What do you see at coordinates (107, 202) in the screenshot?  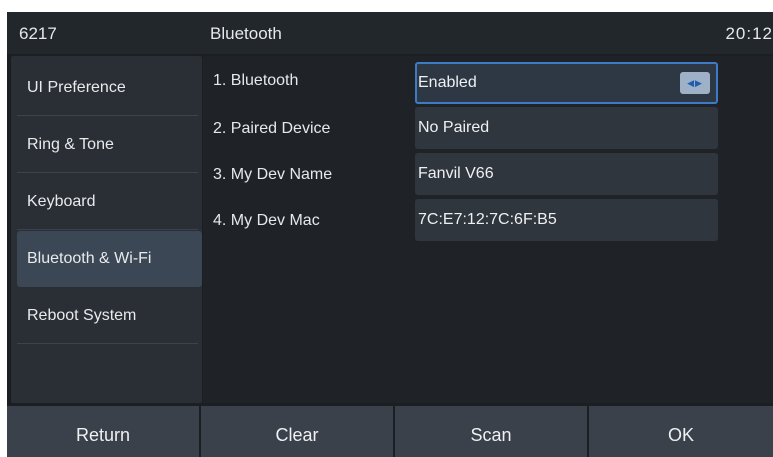 I see `sidebar-item-keyboard: Keyboard` at bounding box center [107, 202].